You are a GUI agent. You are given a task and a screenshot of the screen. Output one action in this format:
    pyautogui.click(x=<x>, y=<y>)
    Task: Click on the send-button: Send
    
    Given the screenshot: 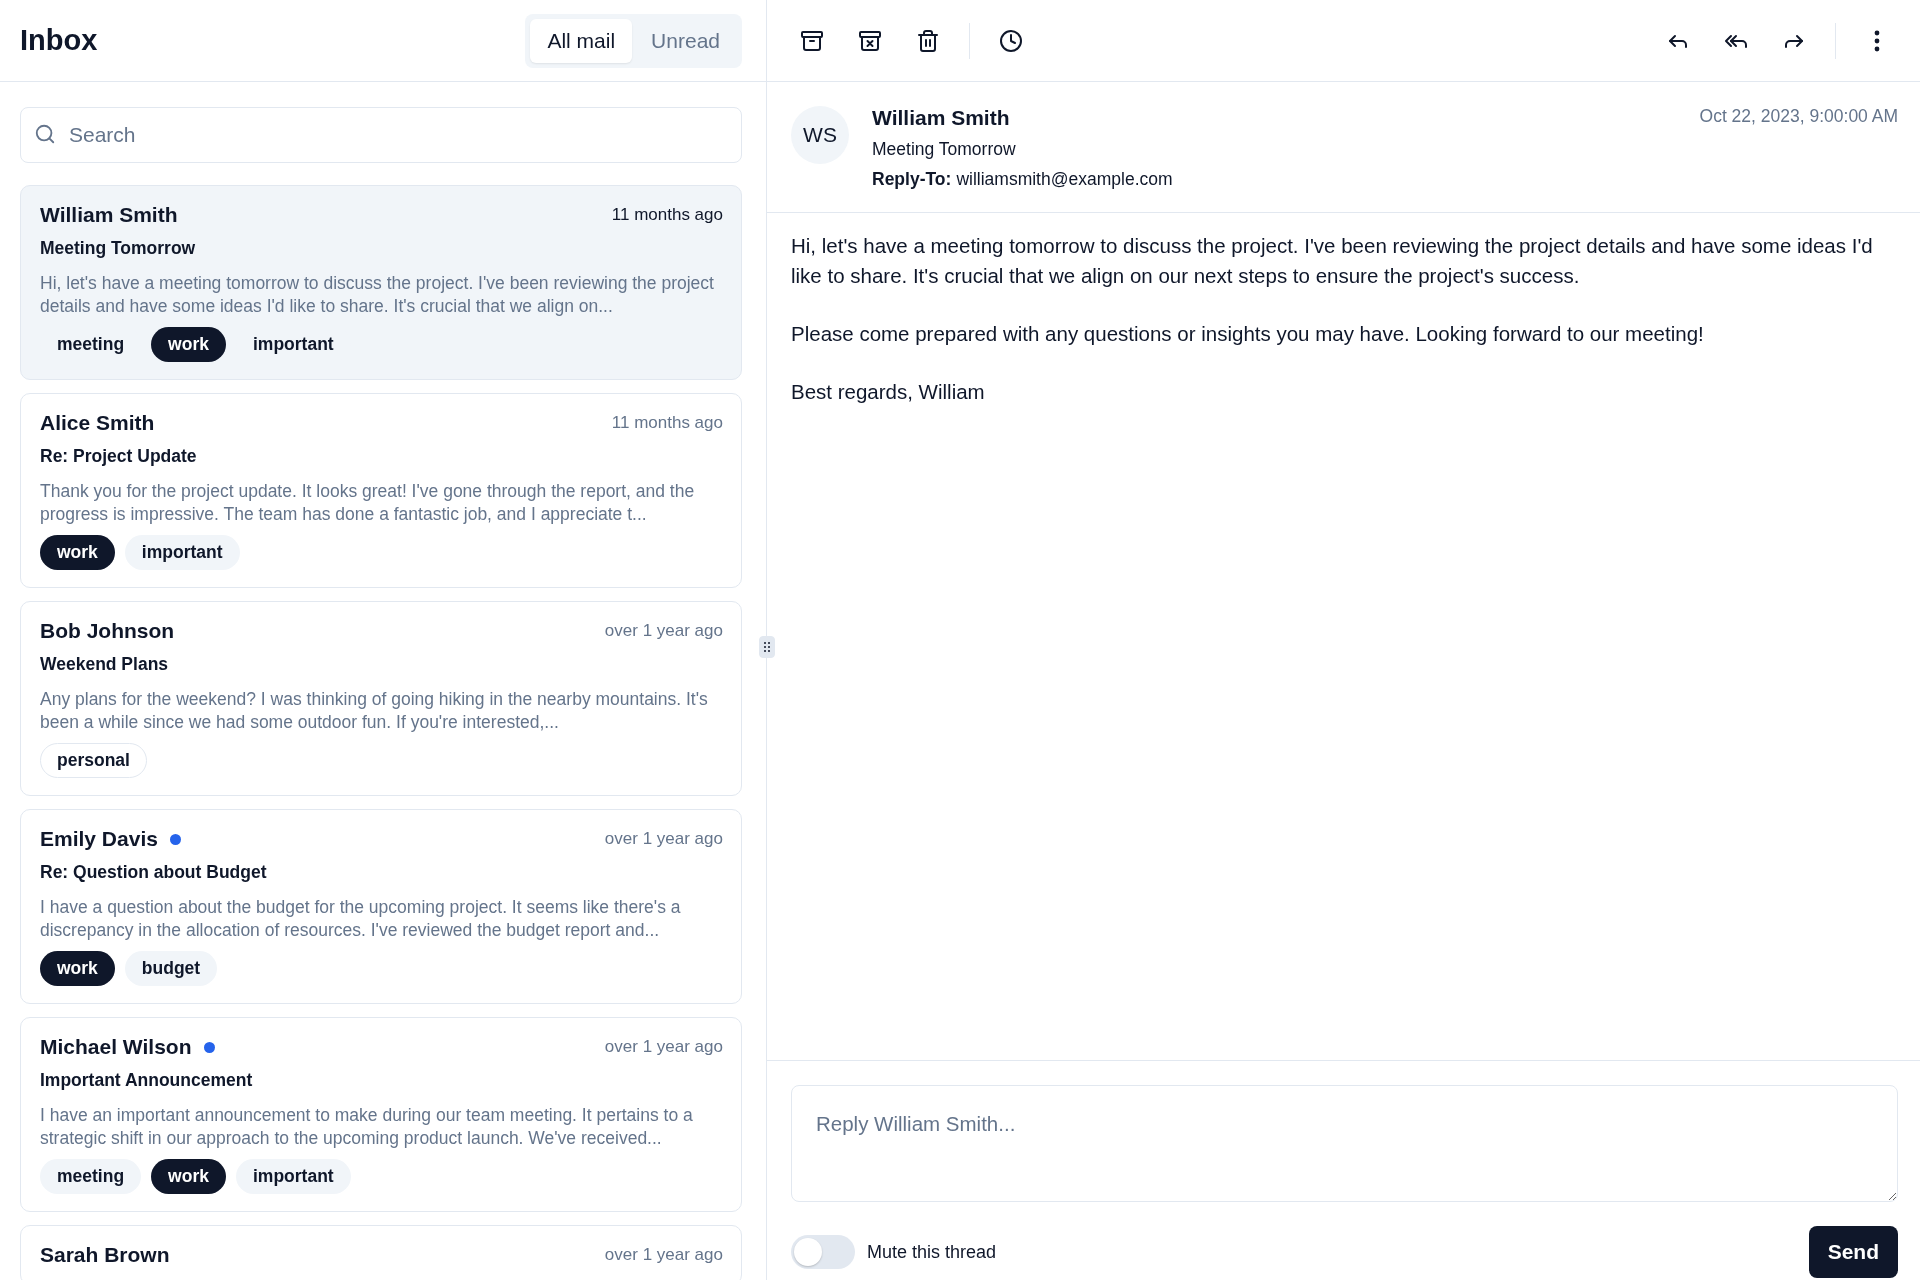 What is the action you would take?
    pyautogui.click(x=1853, y=1252)
    